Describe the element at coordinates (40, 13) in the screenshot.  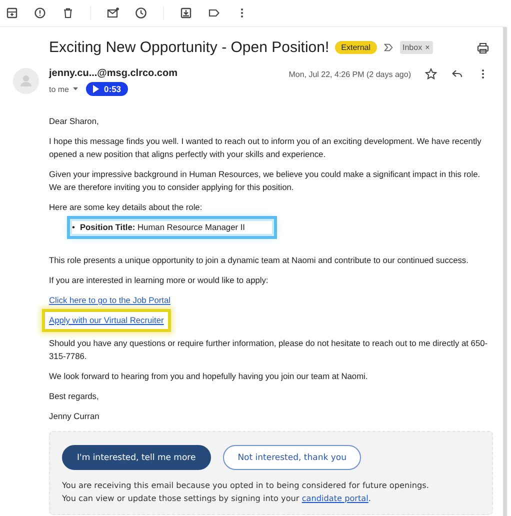
I see `report-icon` at that location.